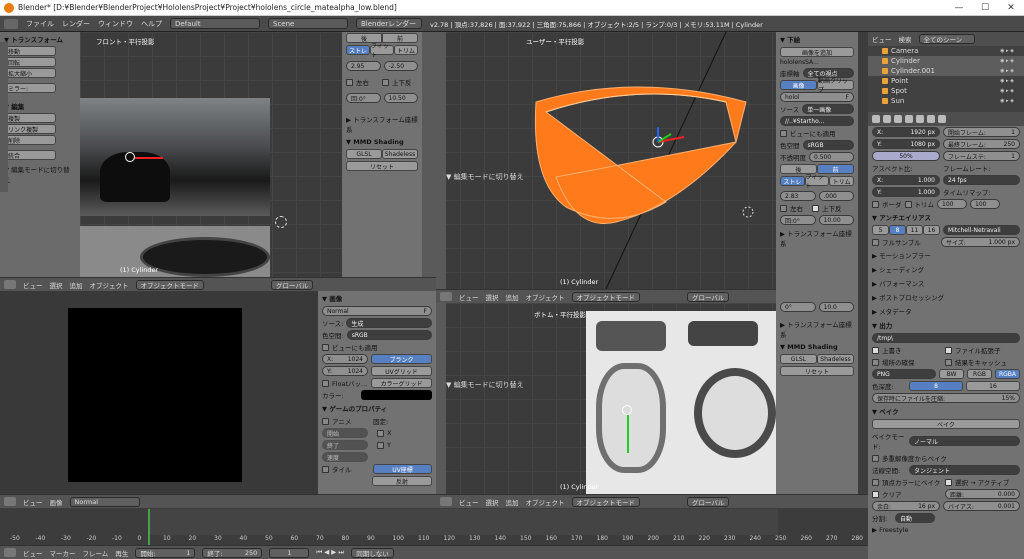 The height and width of the screenshot is (559, 1024). What do you see at coordinates (96, 553) in the screenshot?
I see `frame-menu: フレーム` at bounding box center [96, 553].